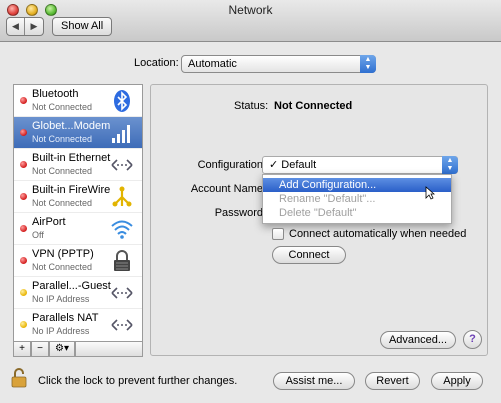 The height and width of the screenshot is (403, 501). What do you see at coordinates (472, 339) in the screenshot?
I see `help-button: ?` at bounding box center [472, 339].